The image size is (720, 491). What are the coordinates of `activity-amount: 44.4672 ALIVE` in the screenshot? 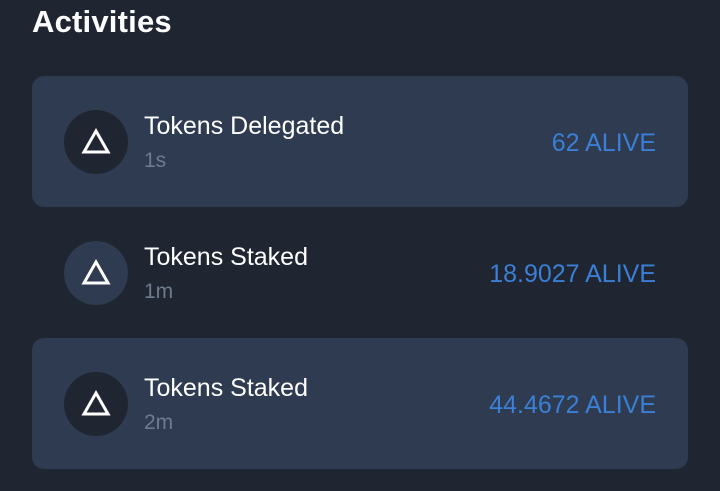 It's located at (572, 405).